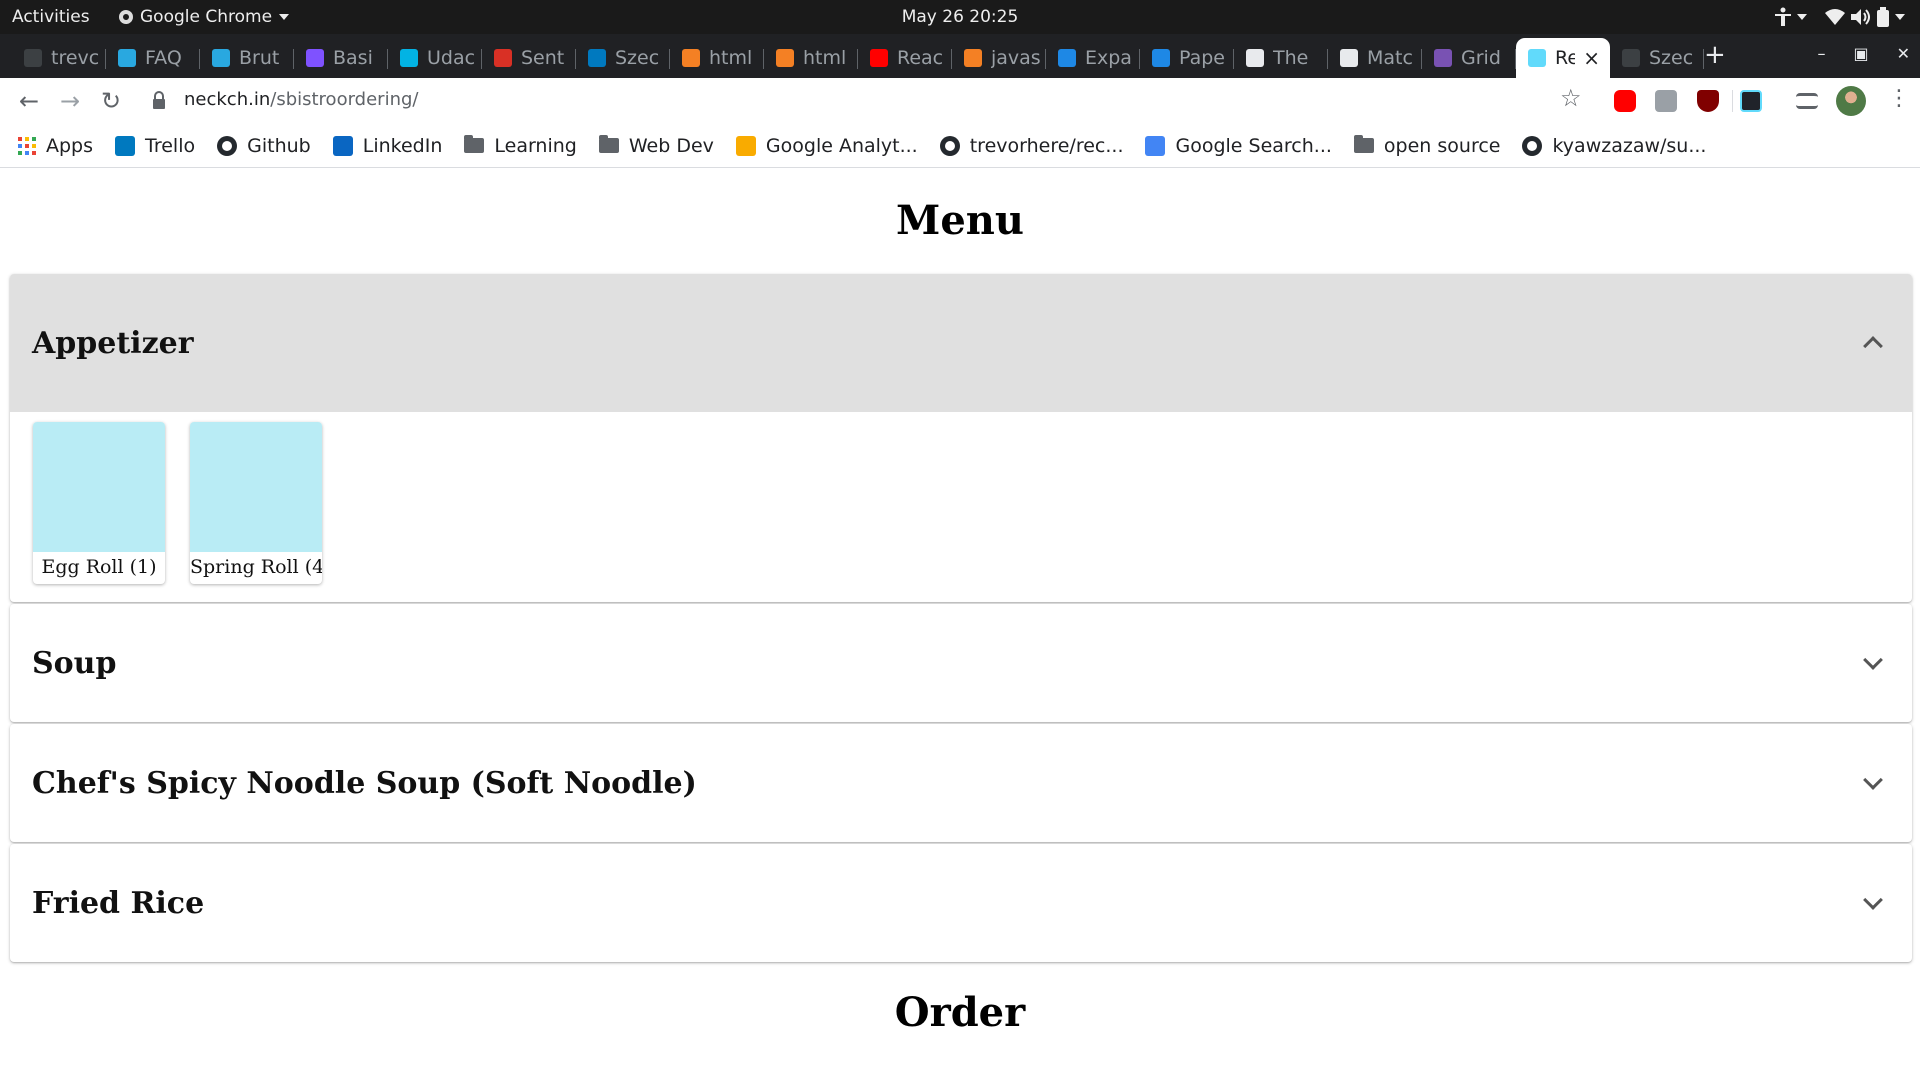  I want to click on category-header: Soup, so click(961, 663).